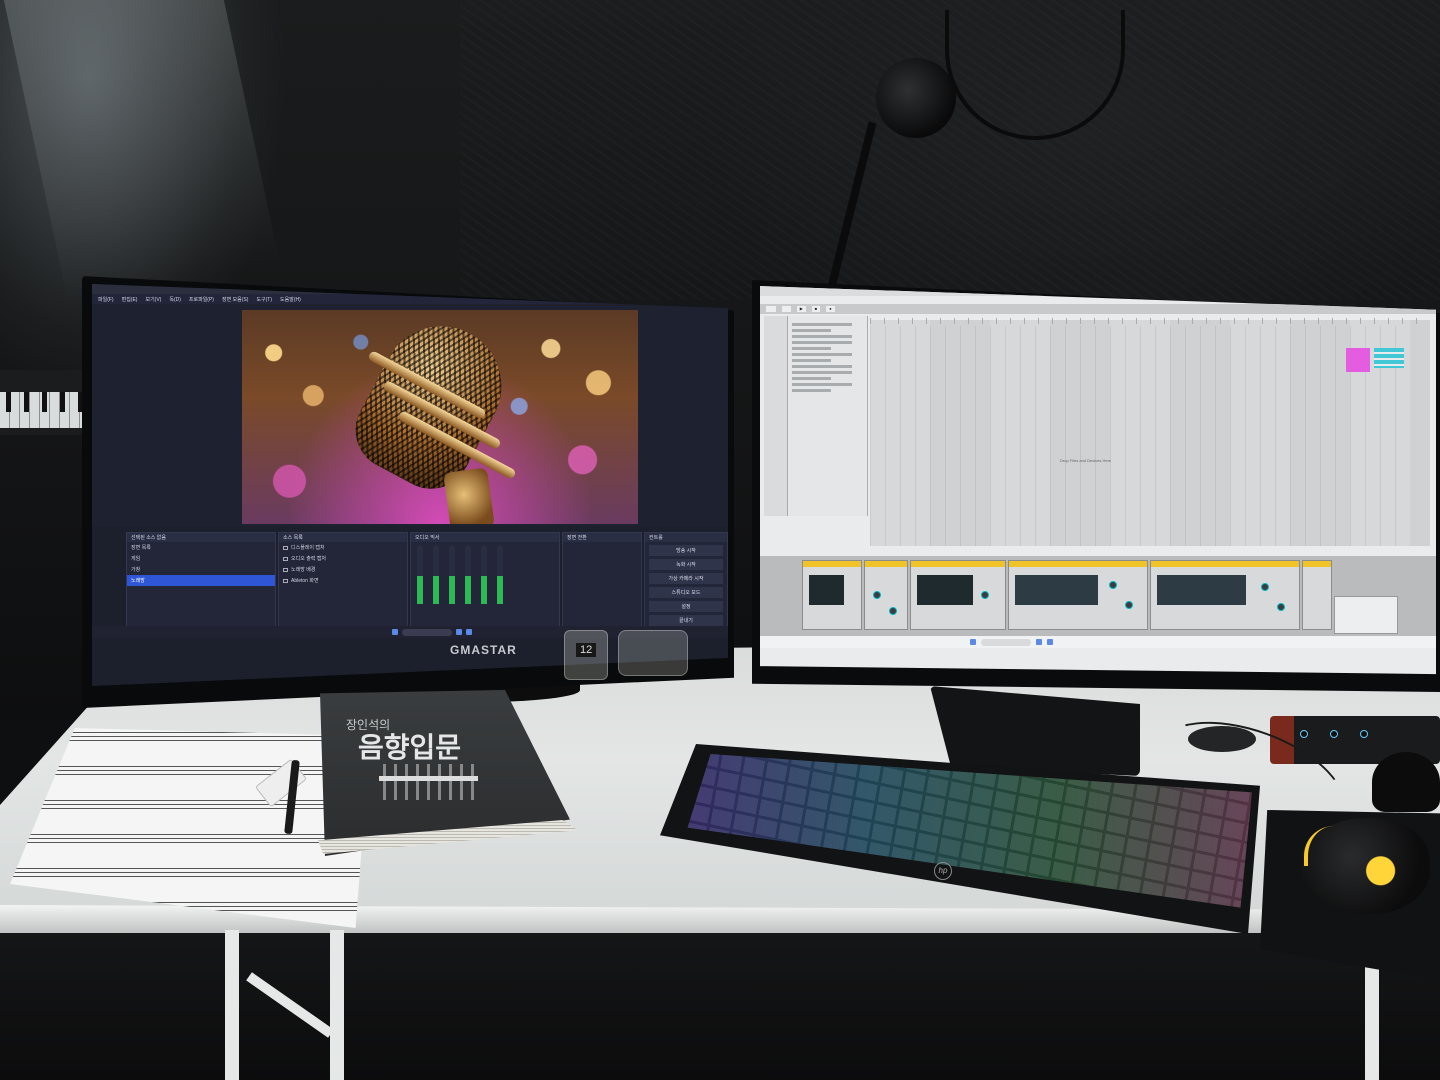  I want to click on menu-help: 도움말(H), so click(290, 299).